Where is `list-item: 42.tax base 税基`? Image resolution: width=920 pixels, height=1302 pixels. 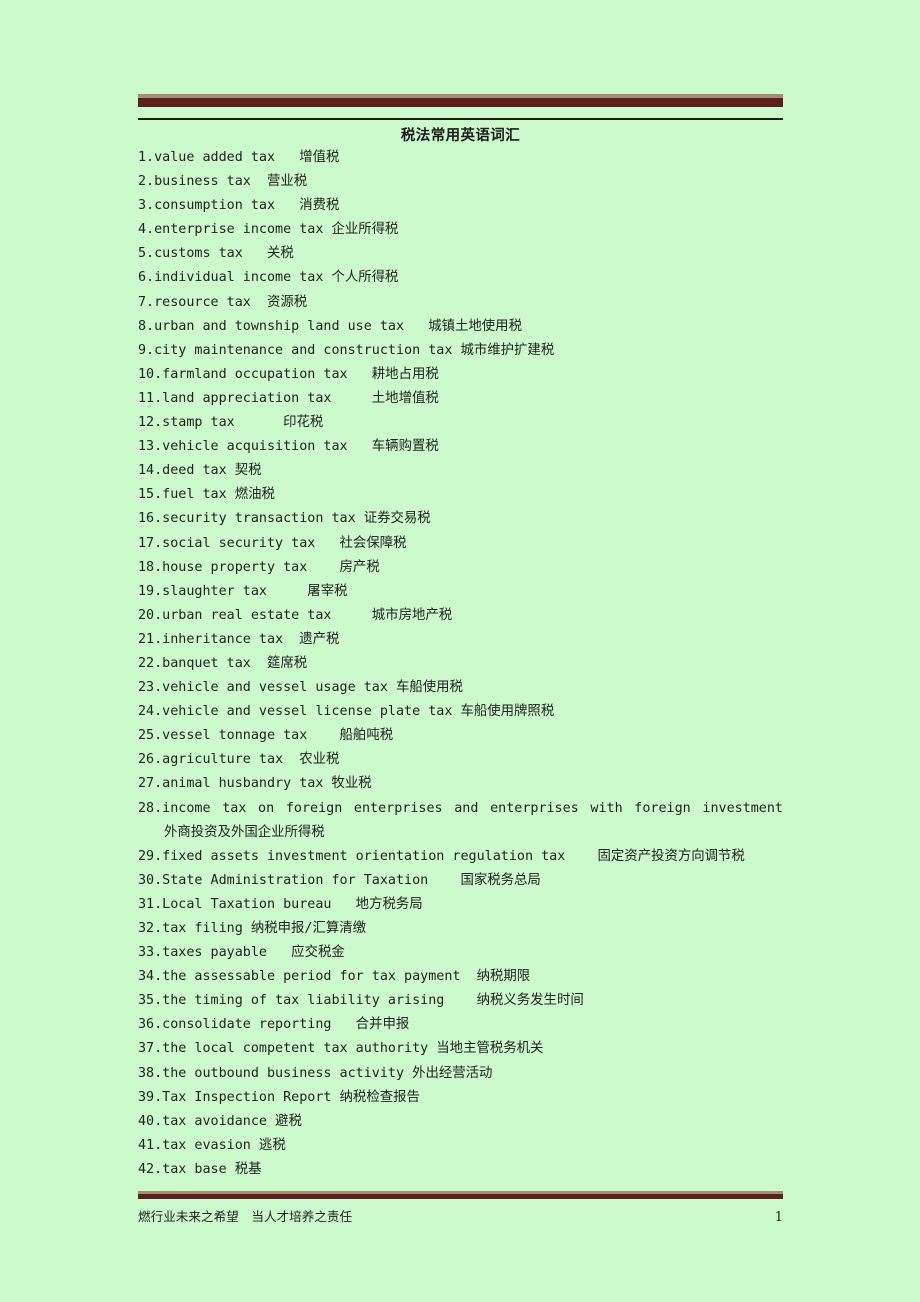 list-item: 42.tax base 税基 is located at coordinates (200, 1169).